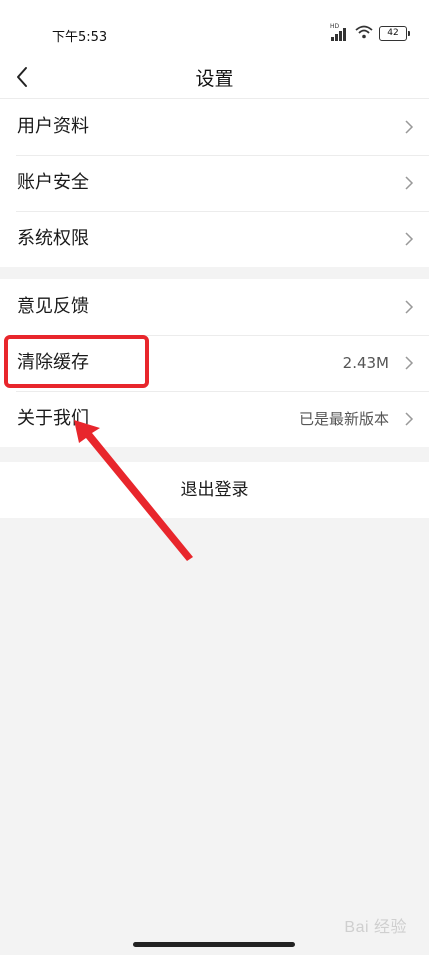 Image resolution: width=429 pixels, height=955 pixels. What do you see at coordinates (214, 127) in the screenshot?
I see `settings-row-user-profile: 用户资料` at bounding box center [214, 127].